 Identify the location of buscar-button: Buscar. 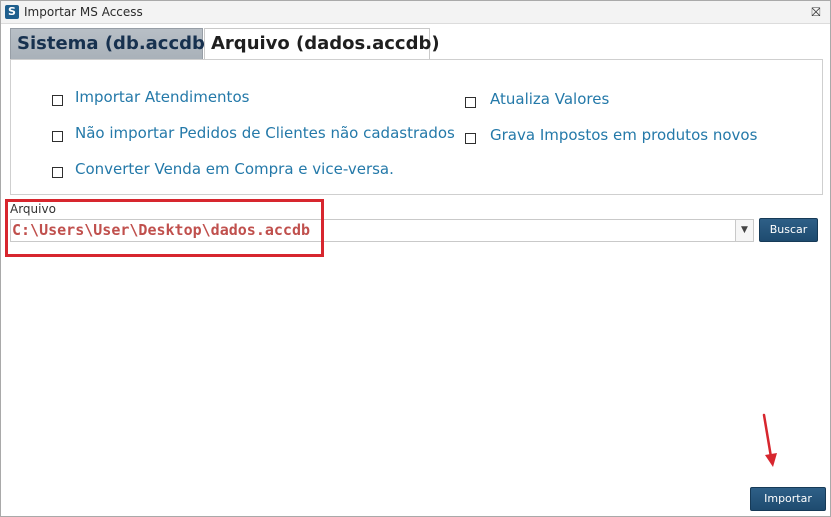
(788, 230).